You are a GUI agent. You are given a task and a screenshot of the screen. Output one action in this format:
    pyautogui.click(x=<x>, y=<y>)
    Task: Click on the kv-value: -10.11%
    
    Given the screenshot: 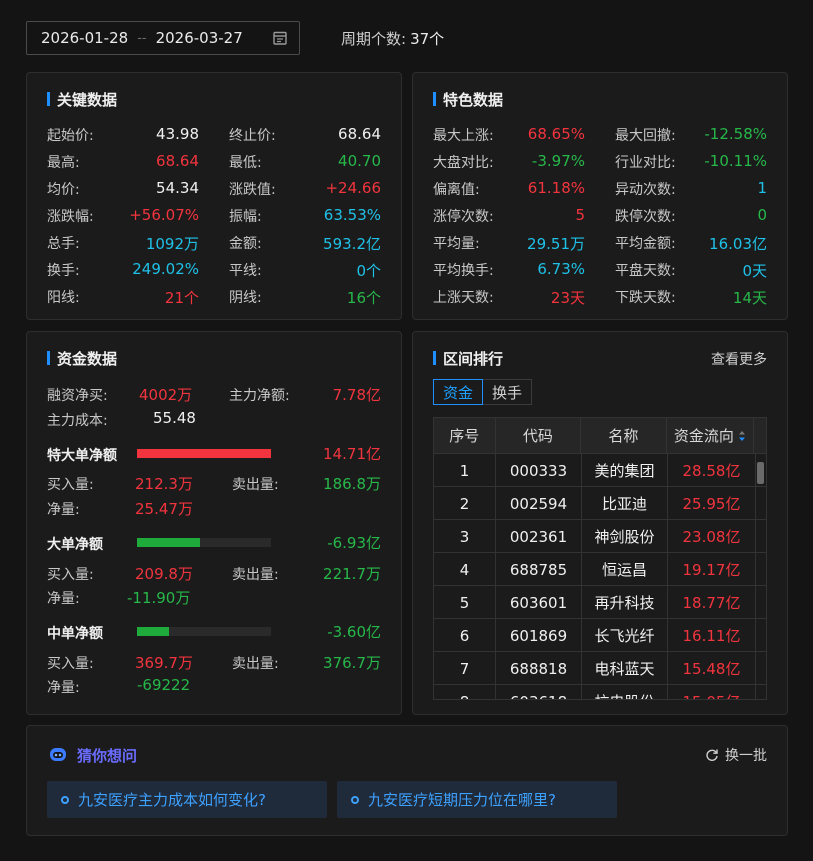 What is the action you would take?
    pyautogui.click(x=735, y=161)
    